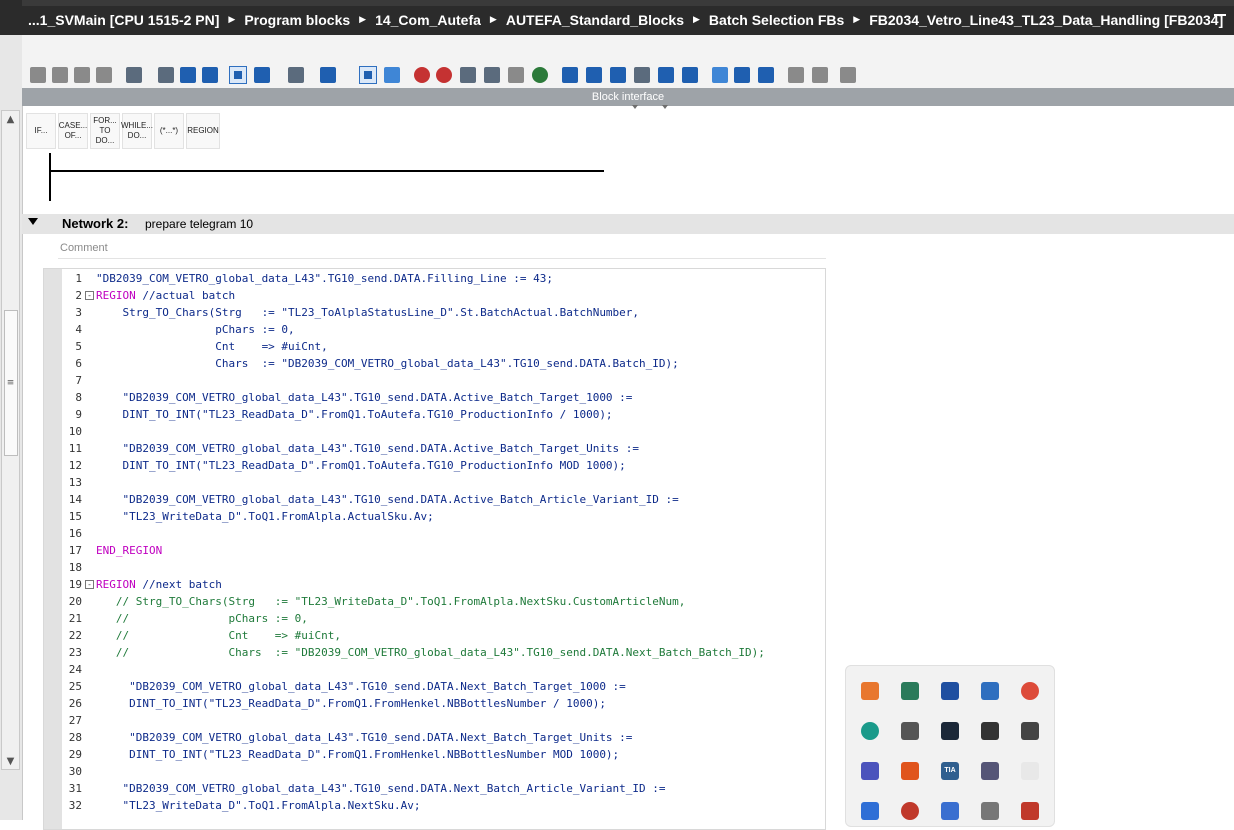 The image size is (1234, 830). Describe the element at coordinates (328, 75) in the screenshot. I see `network-download-icon` at that location.